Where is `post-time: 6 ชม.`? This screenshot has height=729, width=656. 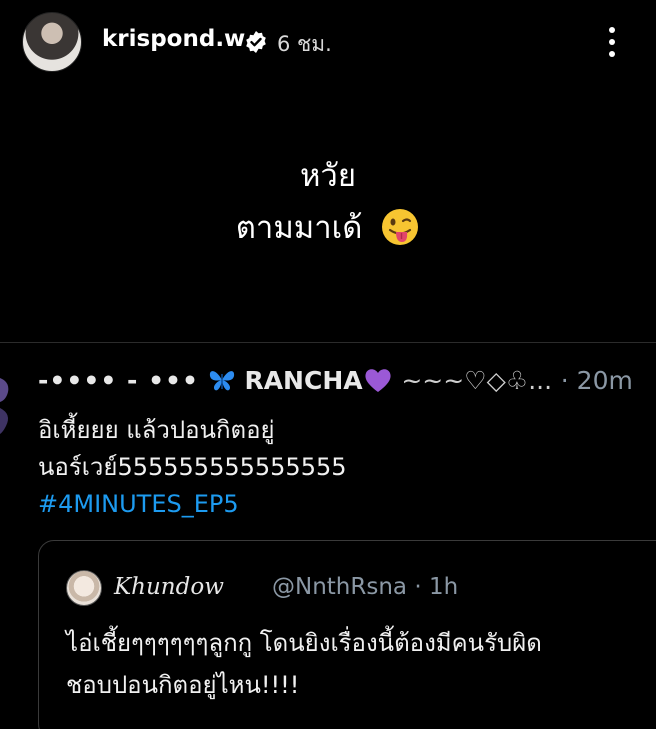 post-time: 6 ชม. is located at coordinates (304, 44).